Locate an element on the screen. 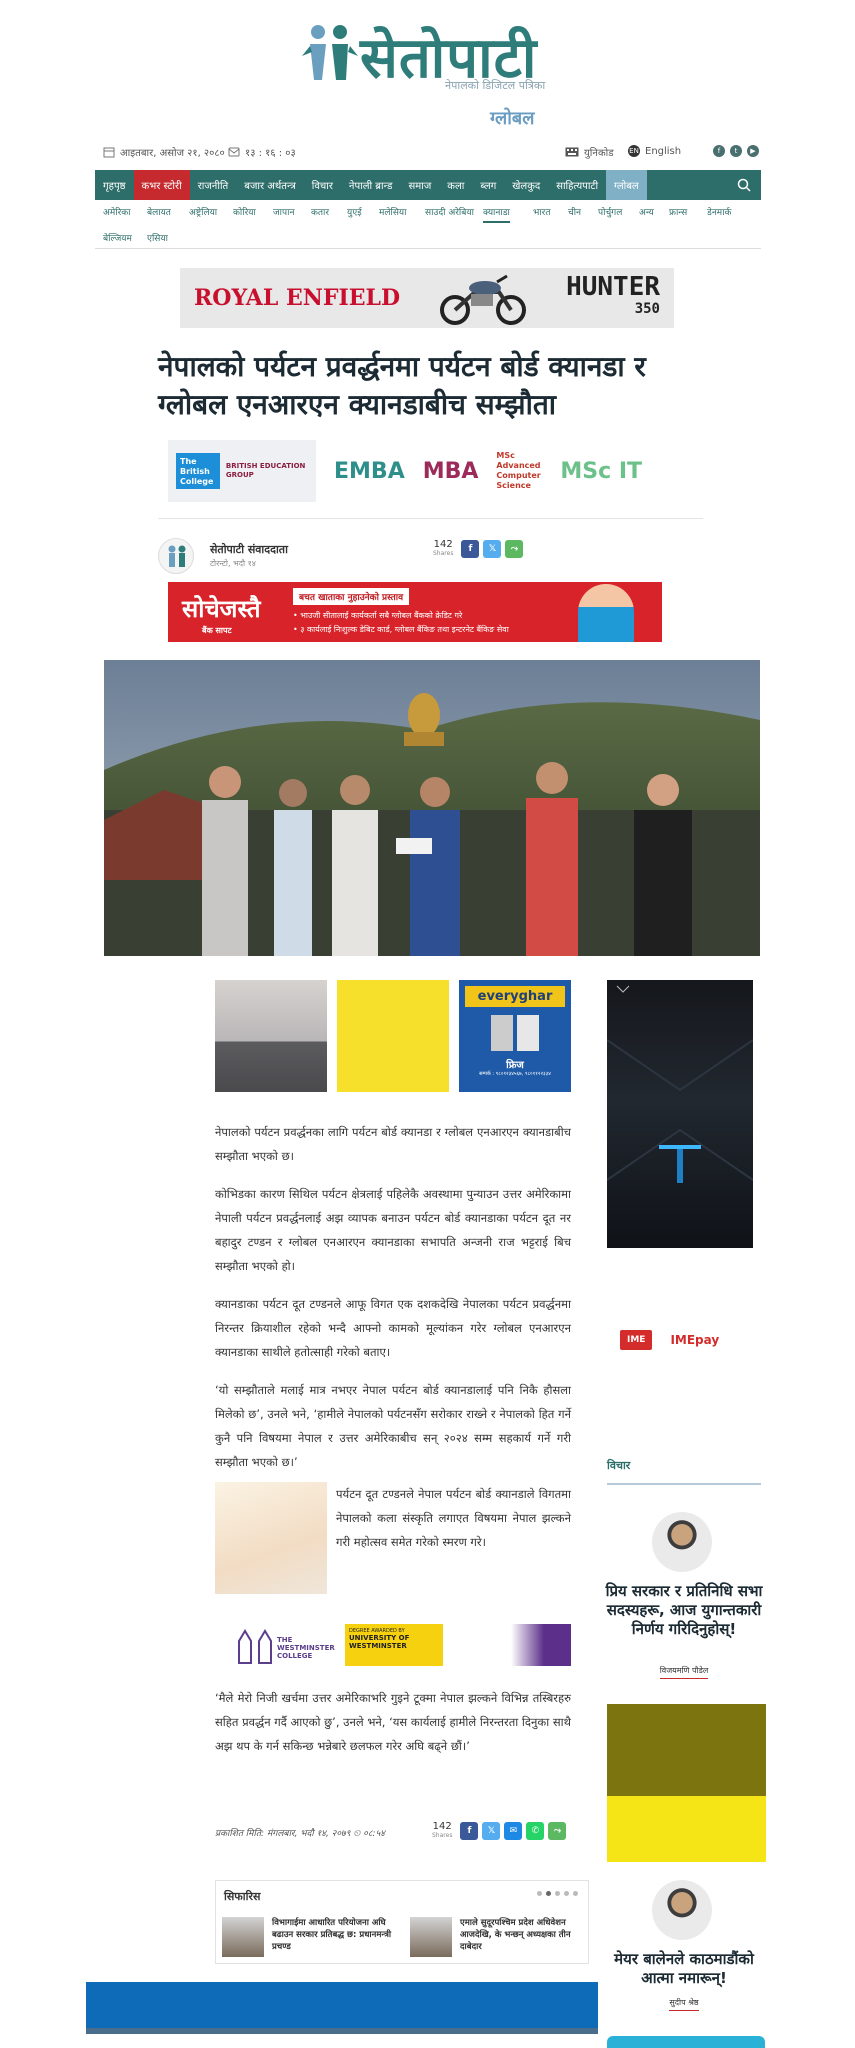  opinion-title: मेयर बालेनले काठमाडौंको आत्मा नमारून्! is located at coordinates (684, 1969).